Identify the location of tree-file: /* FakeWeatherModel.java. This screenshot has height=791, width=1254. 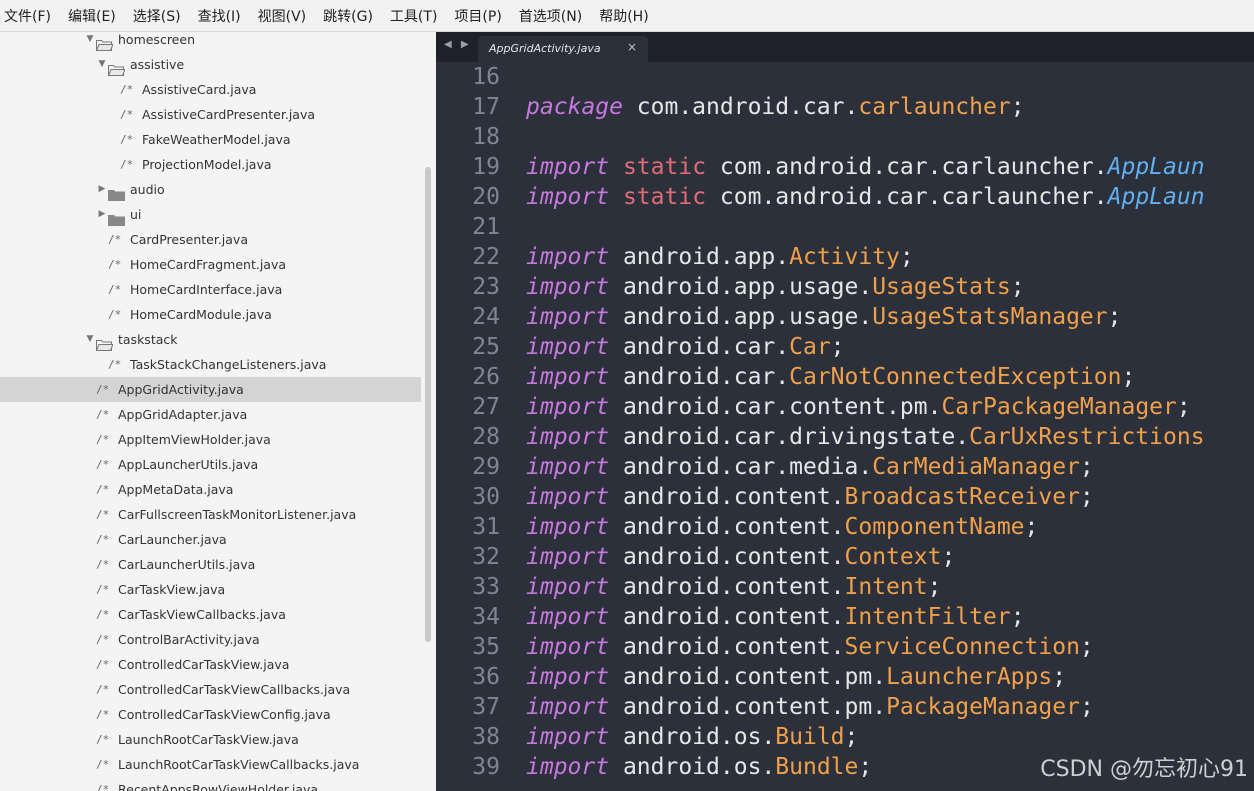
(210, 139).